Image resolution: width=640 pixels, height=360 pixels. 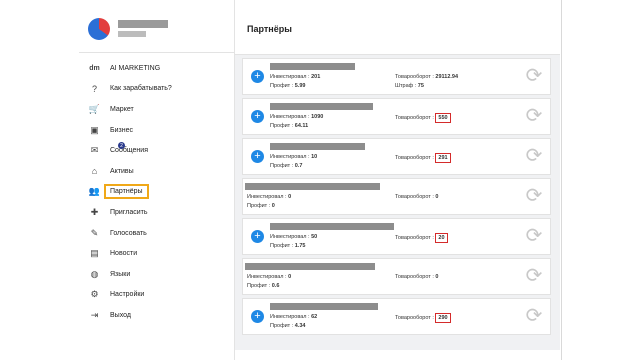 What do you see at coordinates (273, 206) in the screenshot?
I see `profit-info-part: 0` at bounding box center [273, 206].